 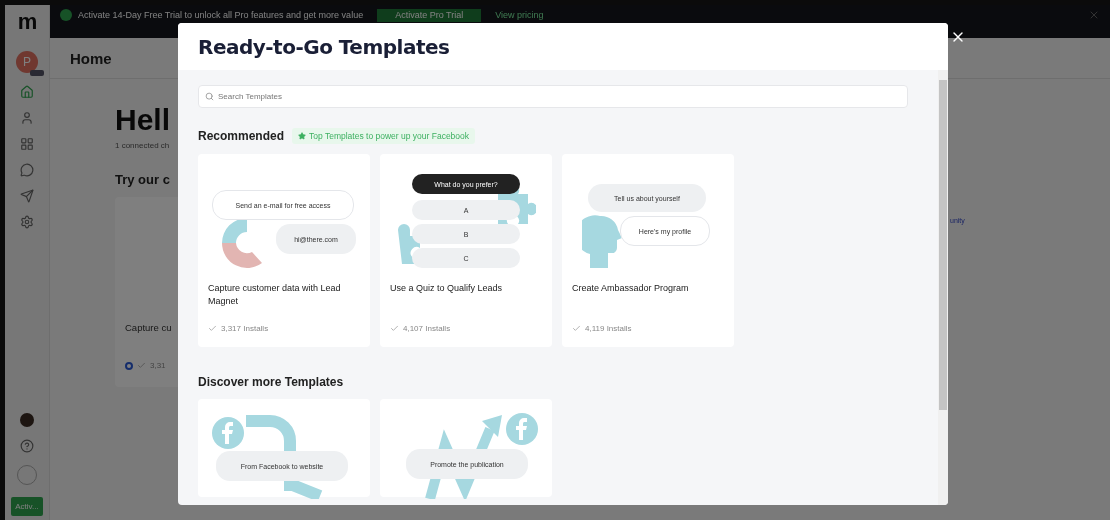 What do you see at coordinates (602, 242) in the screenshot?
I see `head-silhouette-icon` at bounding box center [602, 242].